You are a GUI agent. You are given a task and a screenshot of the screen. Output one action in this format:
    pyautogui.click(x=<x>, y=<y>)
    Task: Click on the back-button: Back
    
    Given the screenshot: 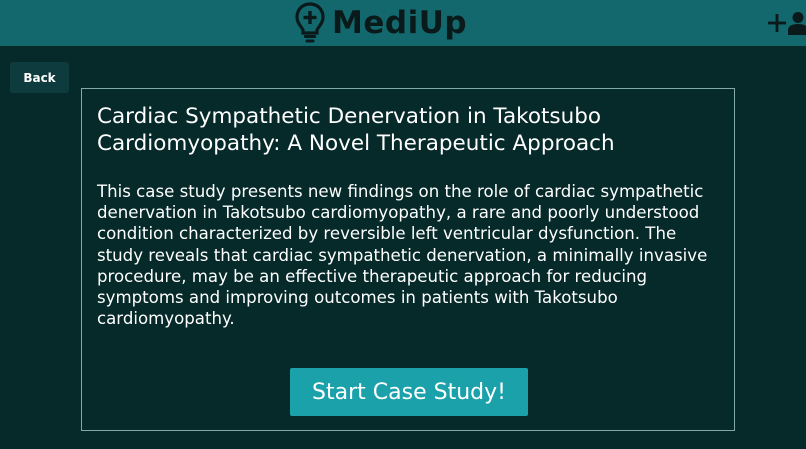 What is the action you would take?
    pyautogui.click(x=39, y=77)
    